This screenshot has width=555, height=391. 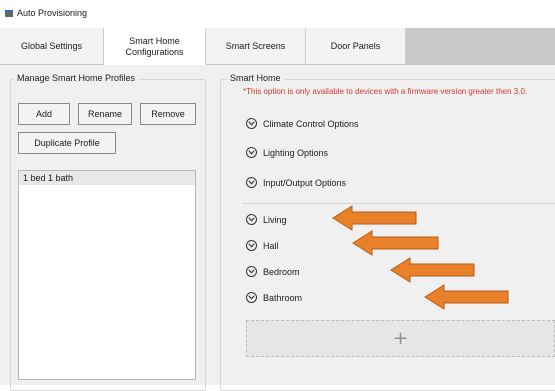 I want to click on tab-global-settings: Global Settings, so click(x=52, y=46).